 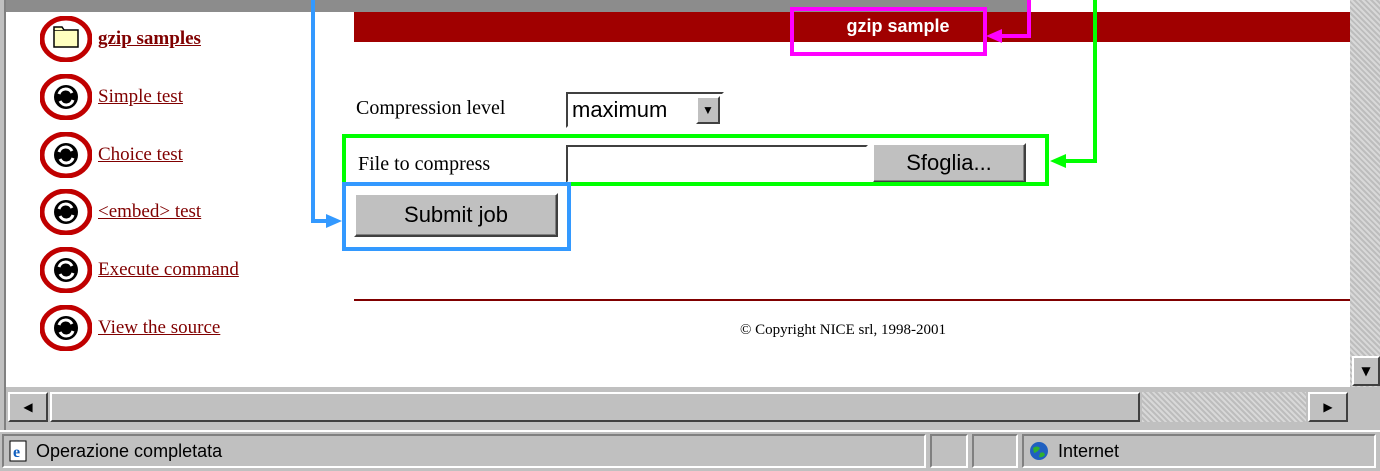 What do you see at coordinates (620, 109) in the screenshot?
I see `compression-level-value: maximum` at bounding box center [620, 109].